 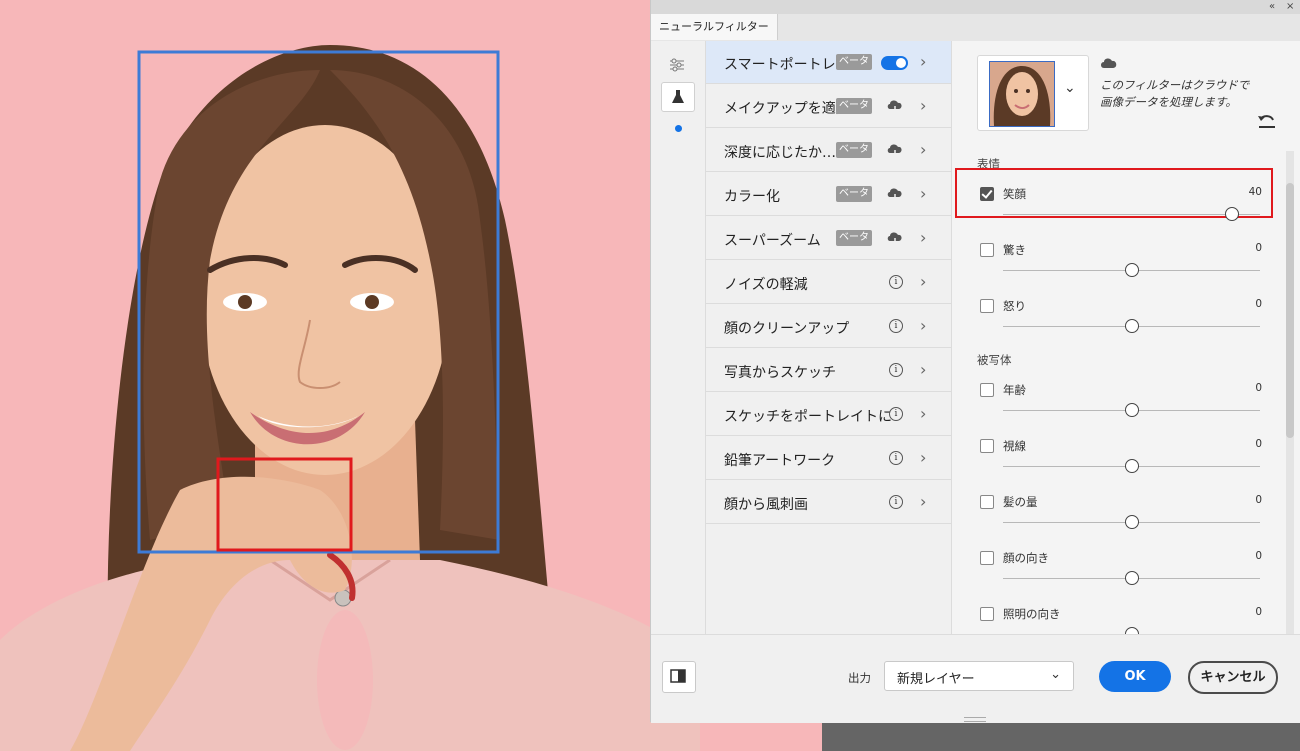 I want to click on flask-icon, so click(x=678, y=96).